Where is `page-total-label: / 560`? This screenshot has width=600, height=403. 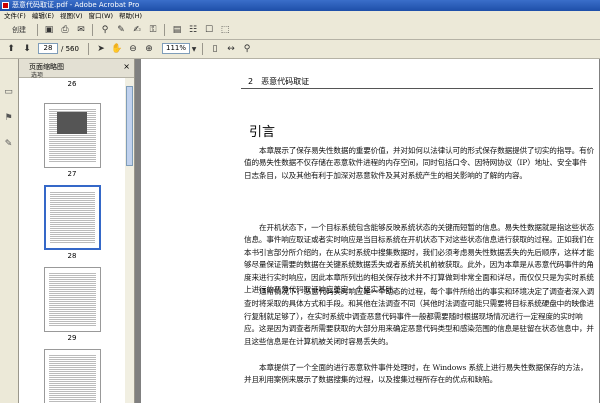
page-total-label: / 560 is located at coordinates (70, 49).